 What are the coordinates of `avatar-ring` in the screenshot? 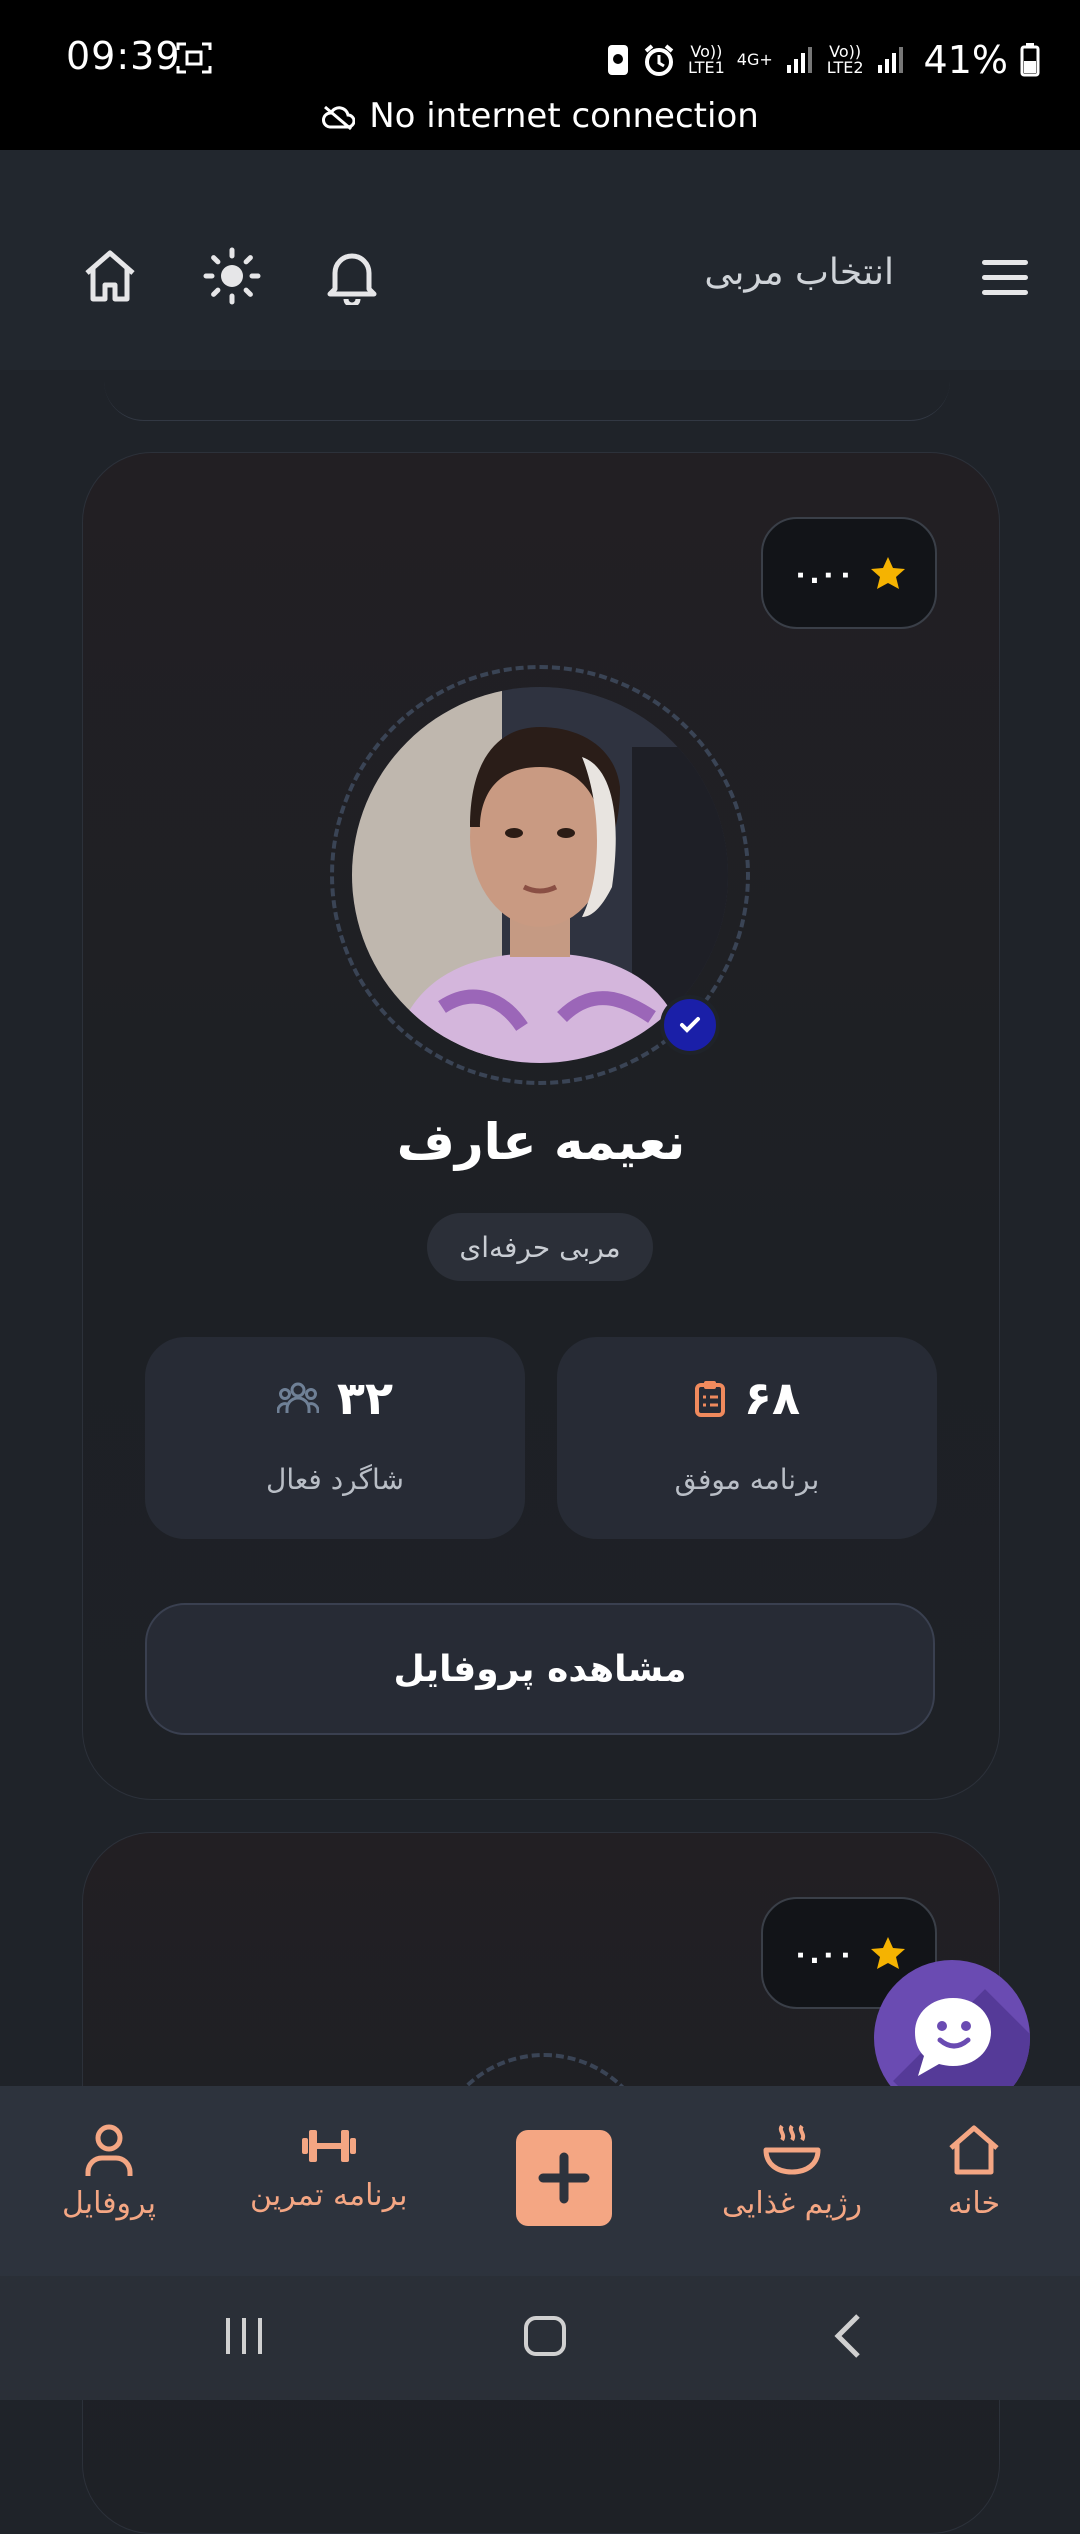 It's located at (540, 875).